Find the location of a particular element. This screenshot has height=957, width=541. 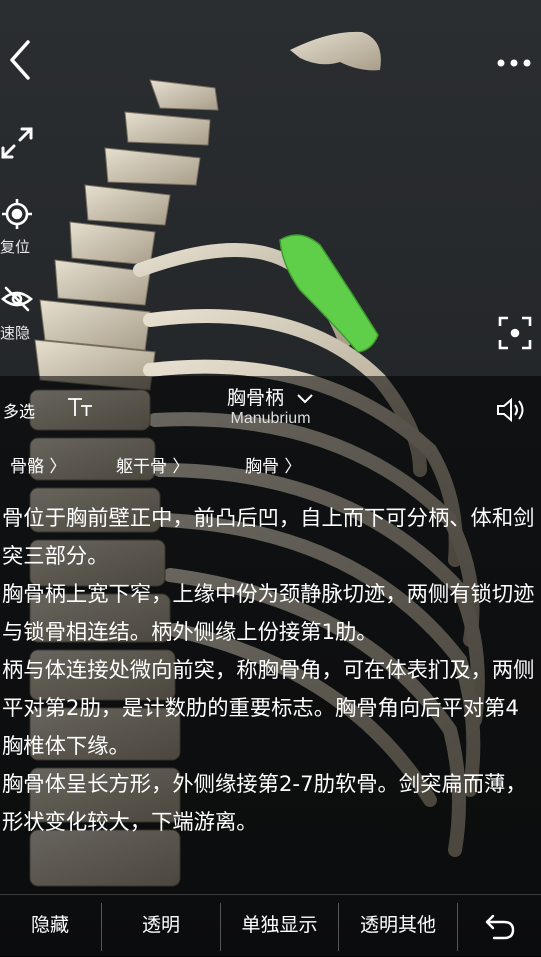

reset-icon is located at coordinates (17, 214).